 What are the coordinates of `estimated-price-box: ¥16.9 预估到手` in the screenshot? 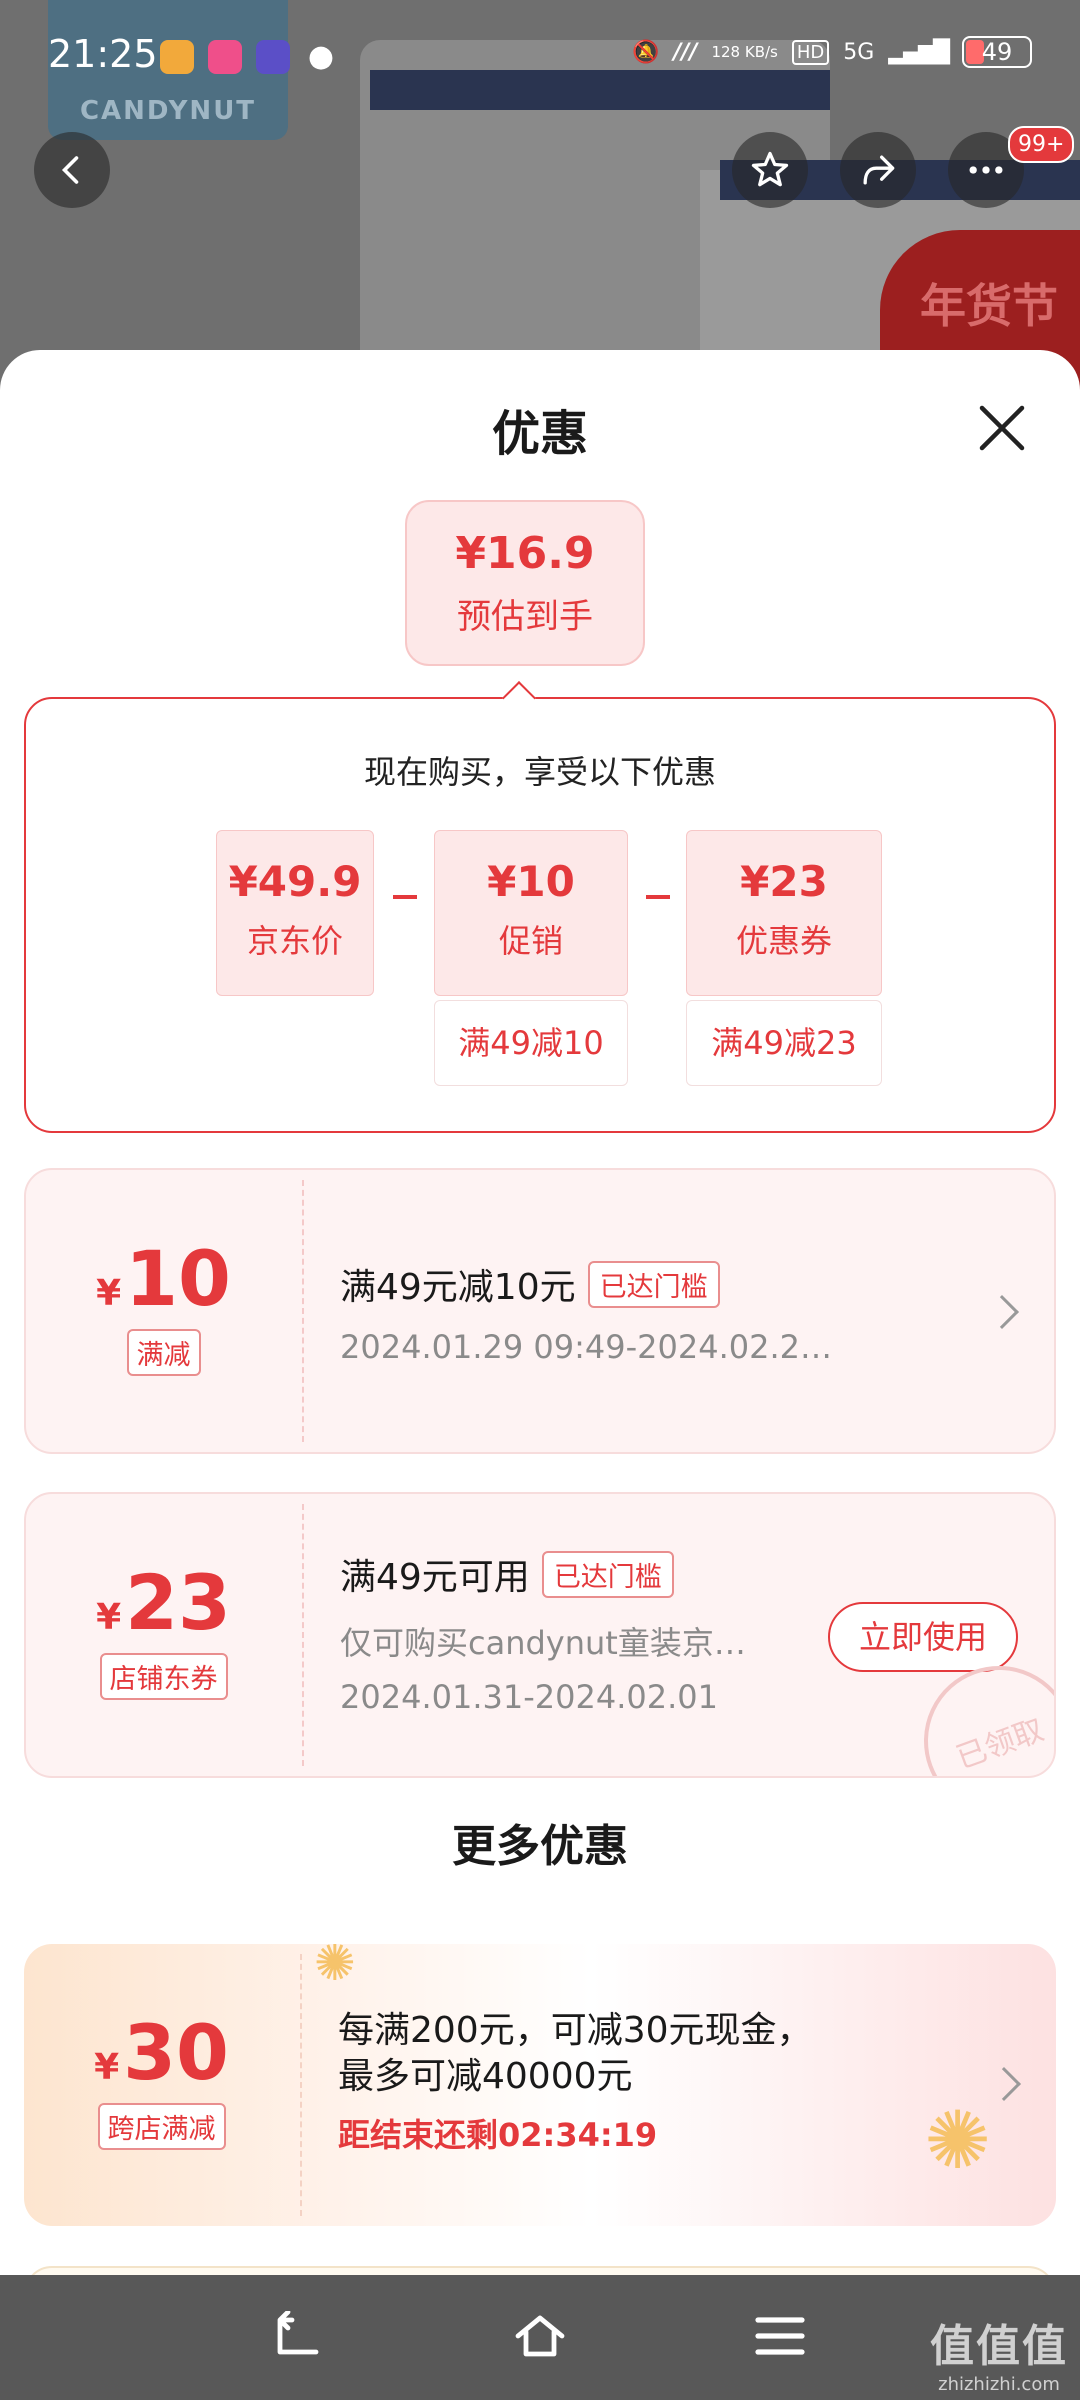 It's located at (525, 583).